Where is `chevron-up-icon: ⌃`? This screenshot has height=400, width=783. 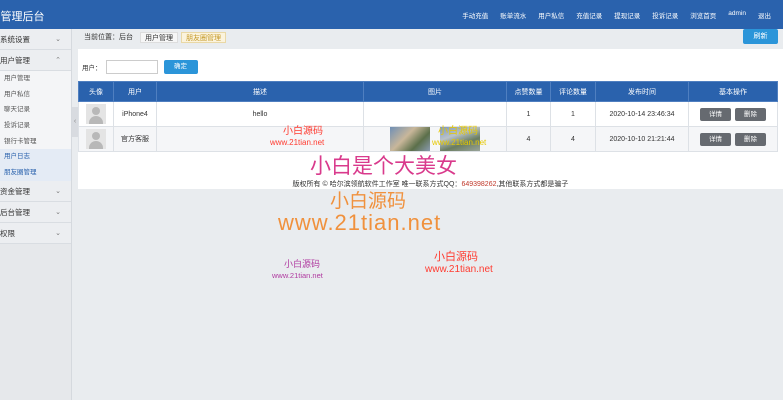
chevron-up-icon: ⌃ is located at coordinates (58, 60).